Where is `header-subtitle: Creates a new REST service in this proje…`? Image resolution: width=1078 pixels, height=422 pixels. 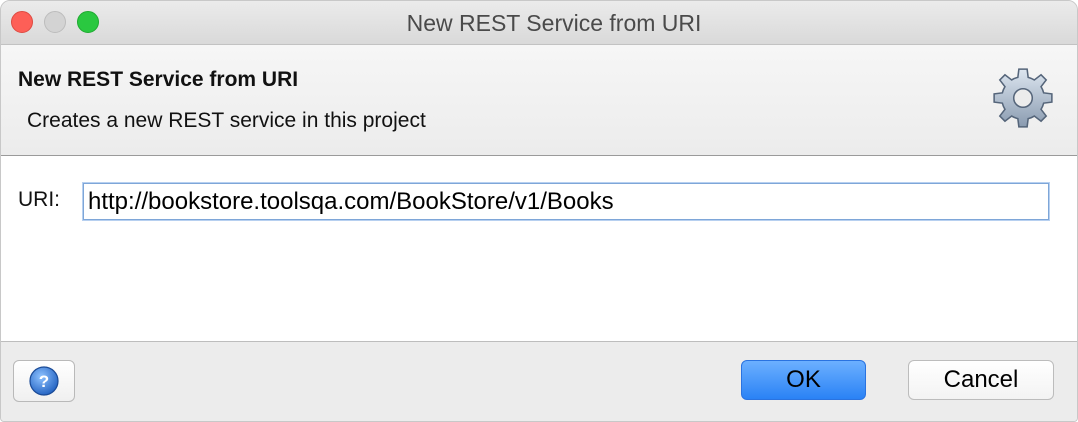 header-subtitle: Creates a new REST service in this proje… is located at coordinates (226, 120).